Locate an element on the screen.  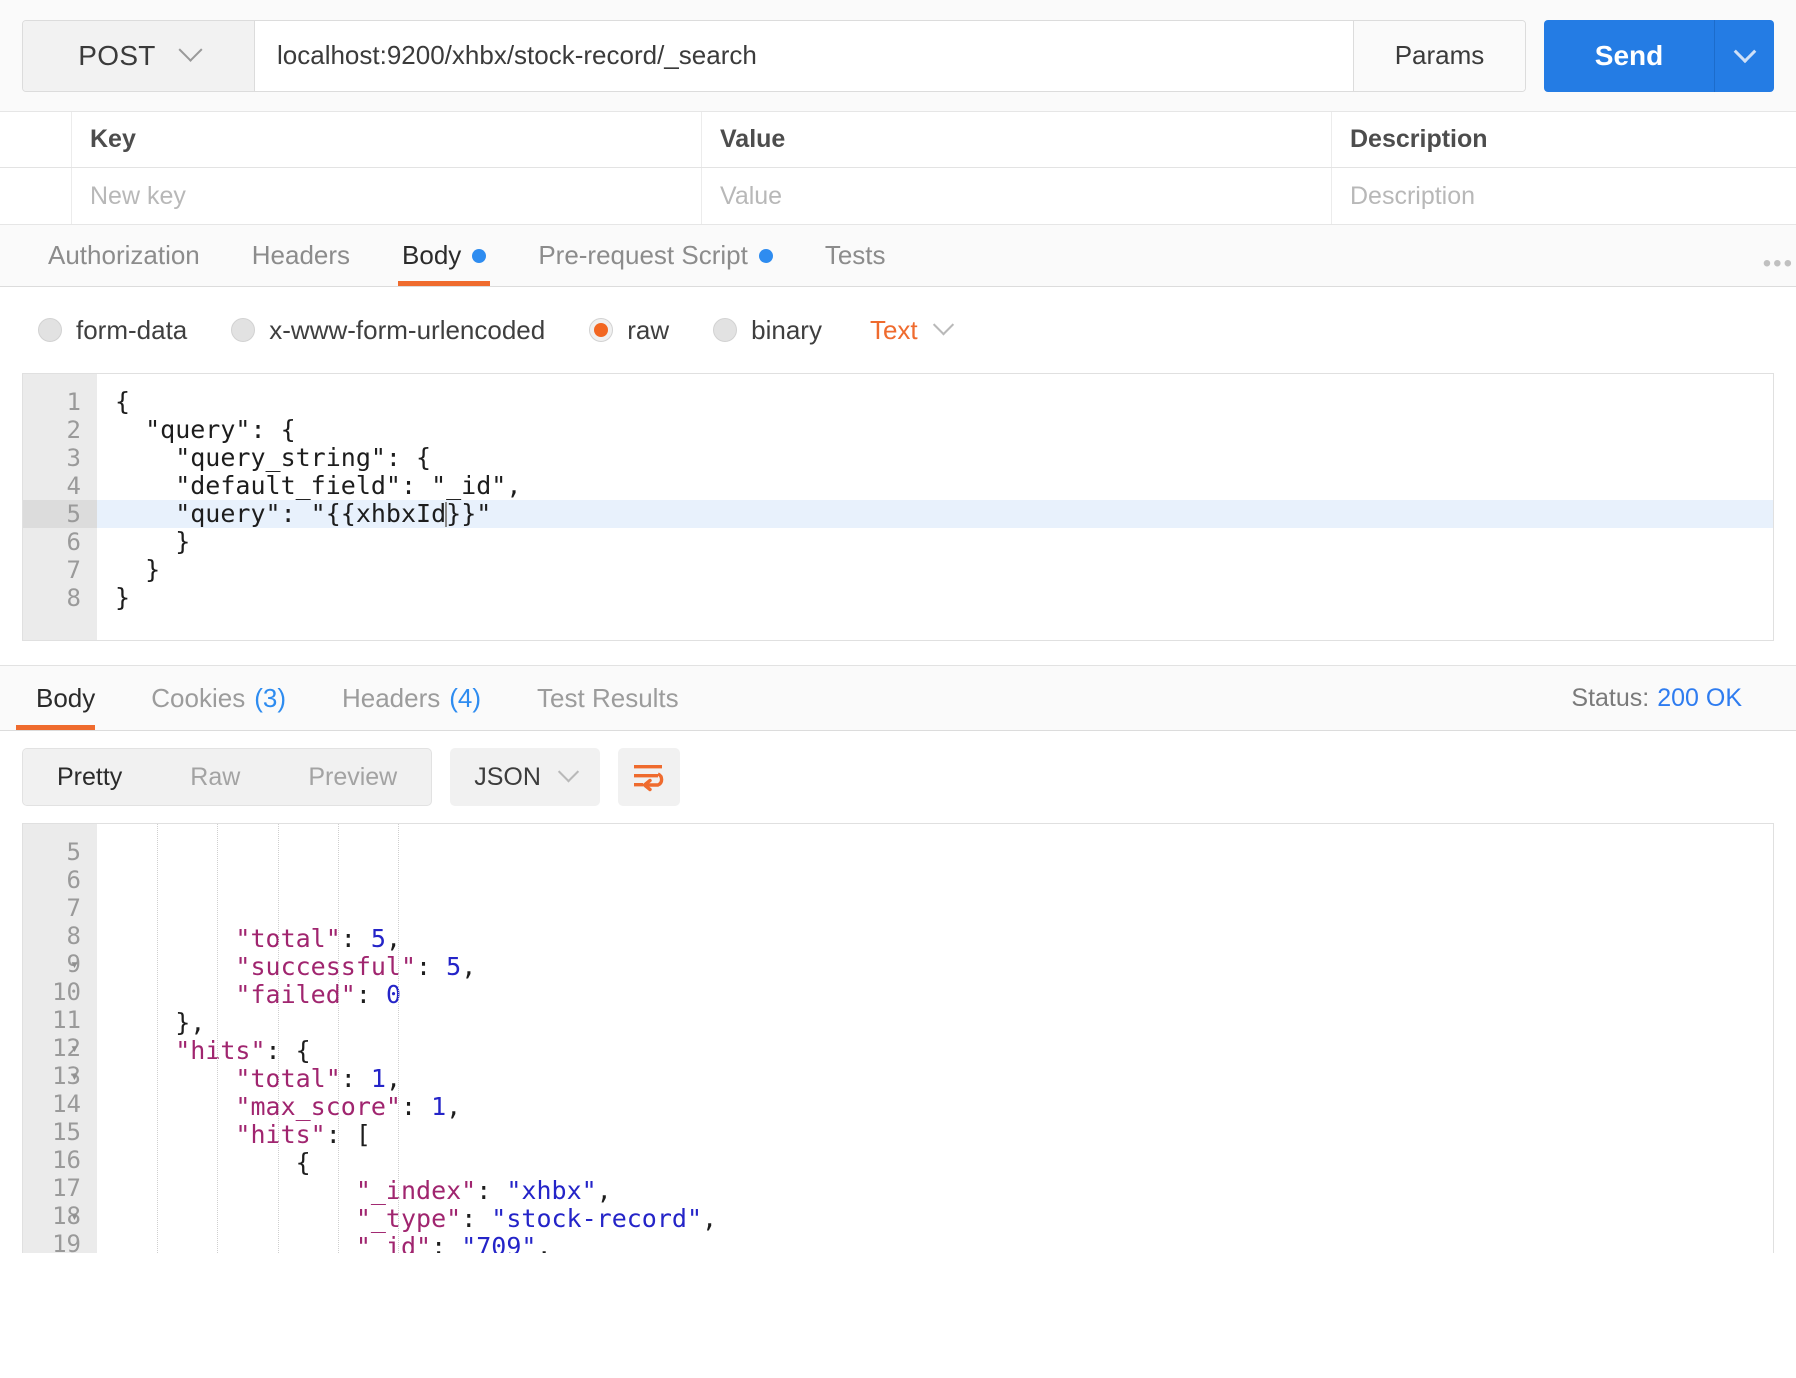
params-button: Params is located at coordinates (1439, 55).